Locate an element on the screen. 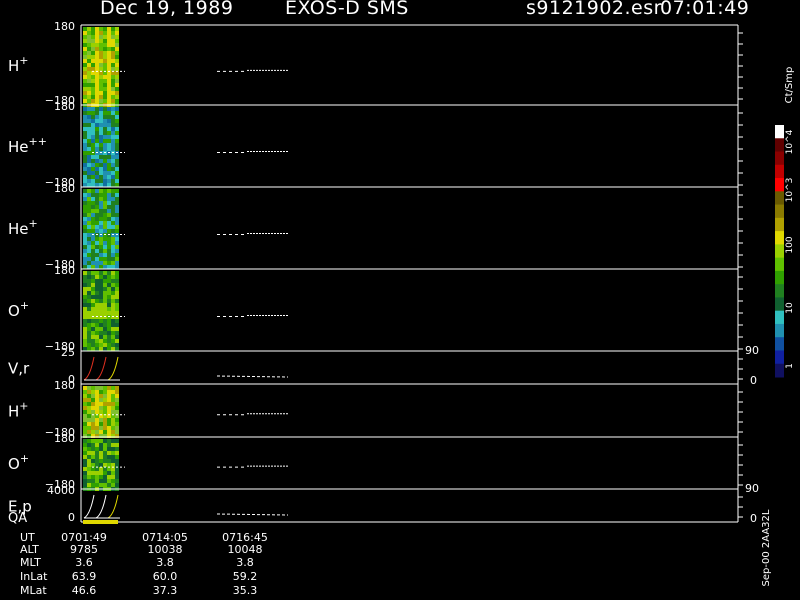 This screenshot has height=600, width=800. y-max-label: 25 is located at coordinates (68, 352).